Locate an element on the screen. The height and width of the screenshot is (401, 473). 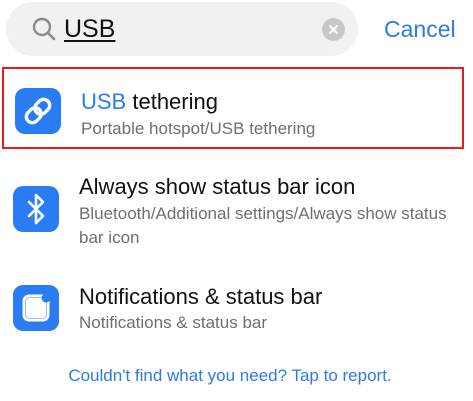
close-icon is located at coordinates (333, 29).